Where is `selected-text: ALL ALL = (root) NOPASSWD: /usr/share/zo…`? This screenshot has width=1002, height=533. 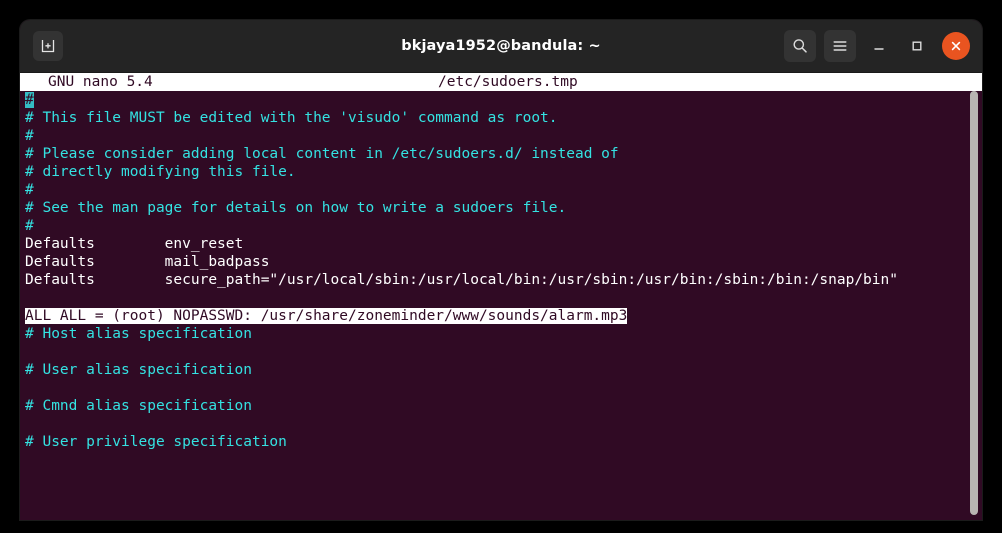
selected-text: ALL ALL = (root) NOPASSWD: /usr/share/zo… is located at coordinates (326, 316).